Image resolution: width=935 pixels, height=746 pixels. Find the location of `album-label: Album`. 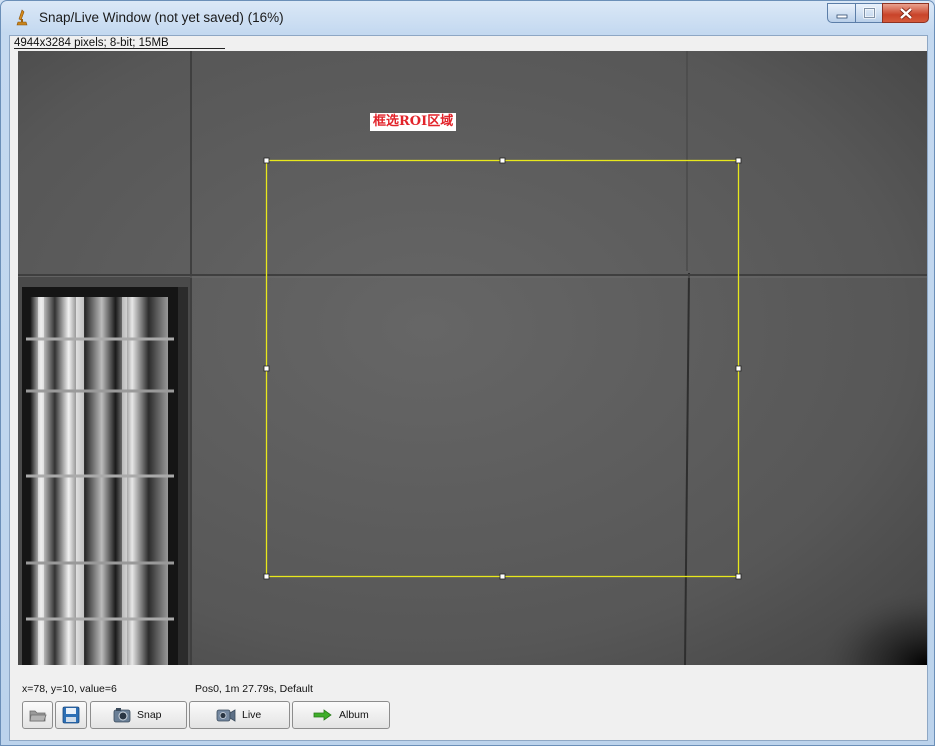

album-label: Album is located at coordinates (354, 715).